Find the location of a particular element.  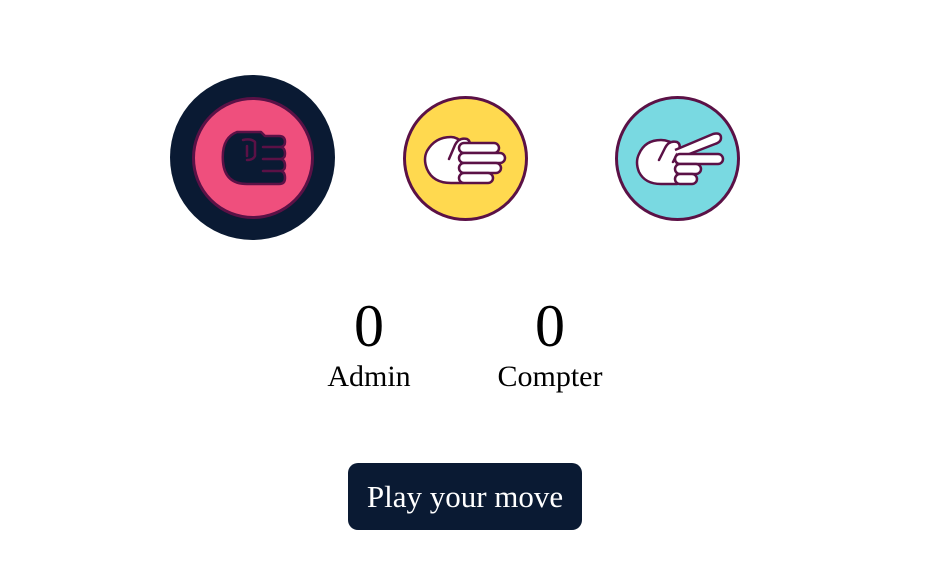

scissors-hand-icon is located at coordinates (679, 158).